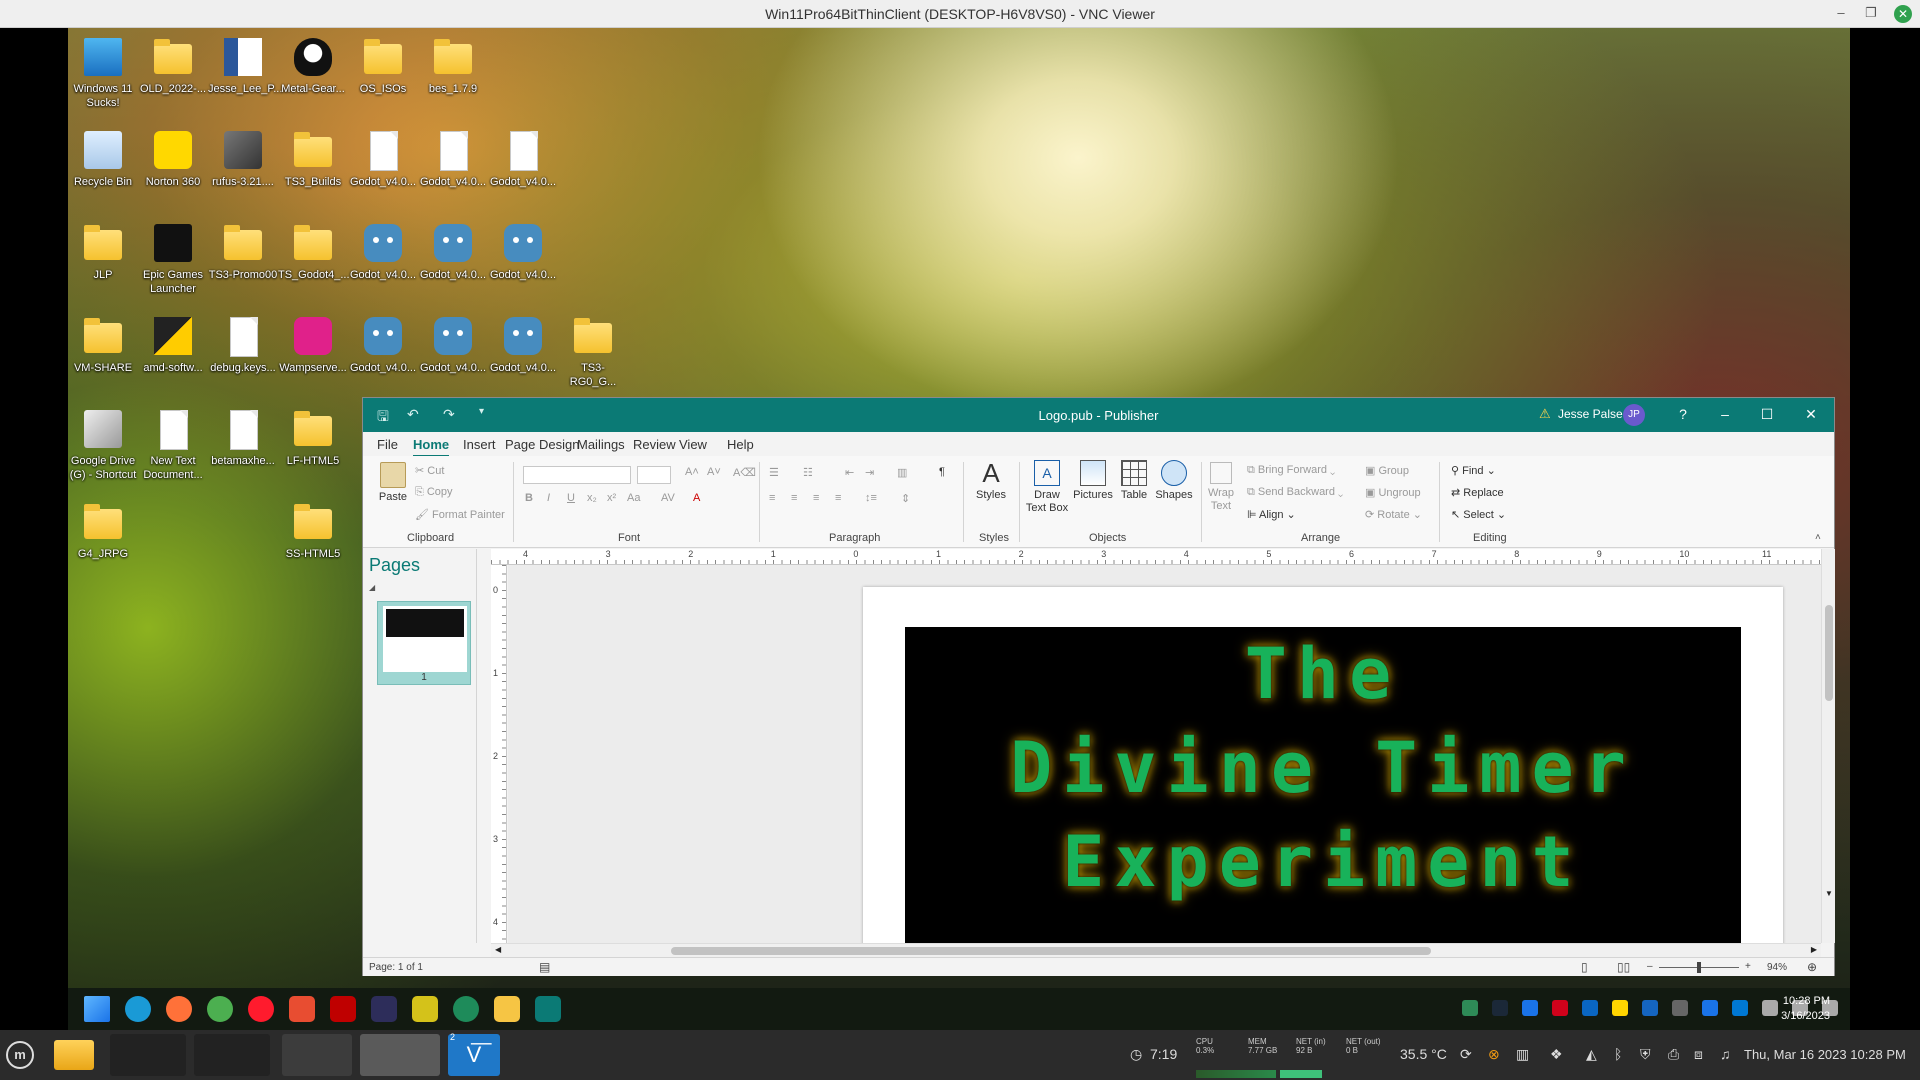 The height and width of the screenshot is (1080, 1920). Describe the element at coordinates (103, 77) in the screenshot. I see `desktop-icon: Windows 11 Sucks!` at that location.